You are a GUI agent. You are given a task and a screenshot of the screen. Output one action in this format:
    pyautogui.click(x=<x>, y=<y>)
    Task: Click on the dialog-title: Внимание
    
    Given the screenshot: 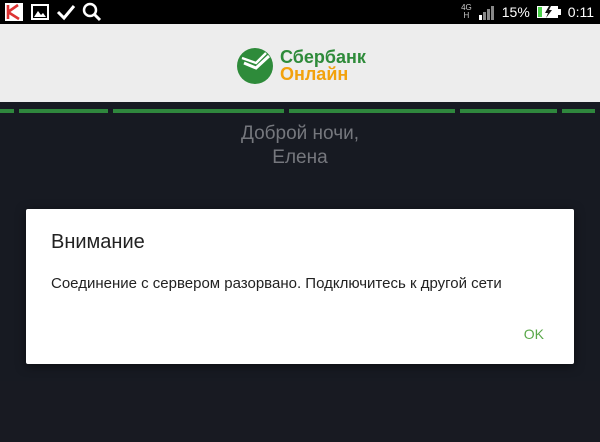 What is the action you would take?
    pyautogui.click(x=98, y=242)
    